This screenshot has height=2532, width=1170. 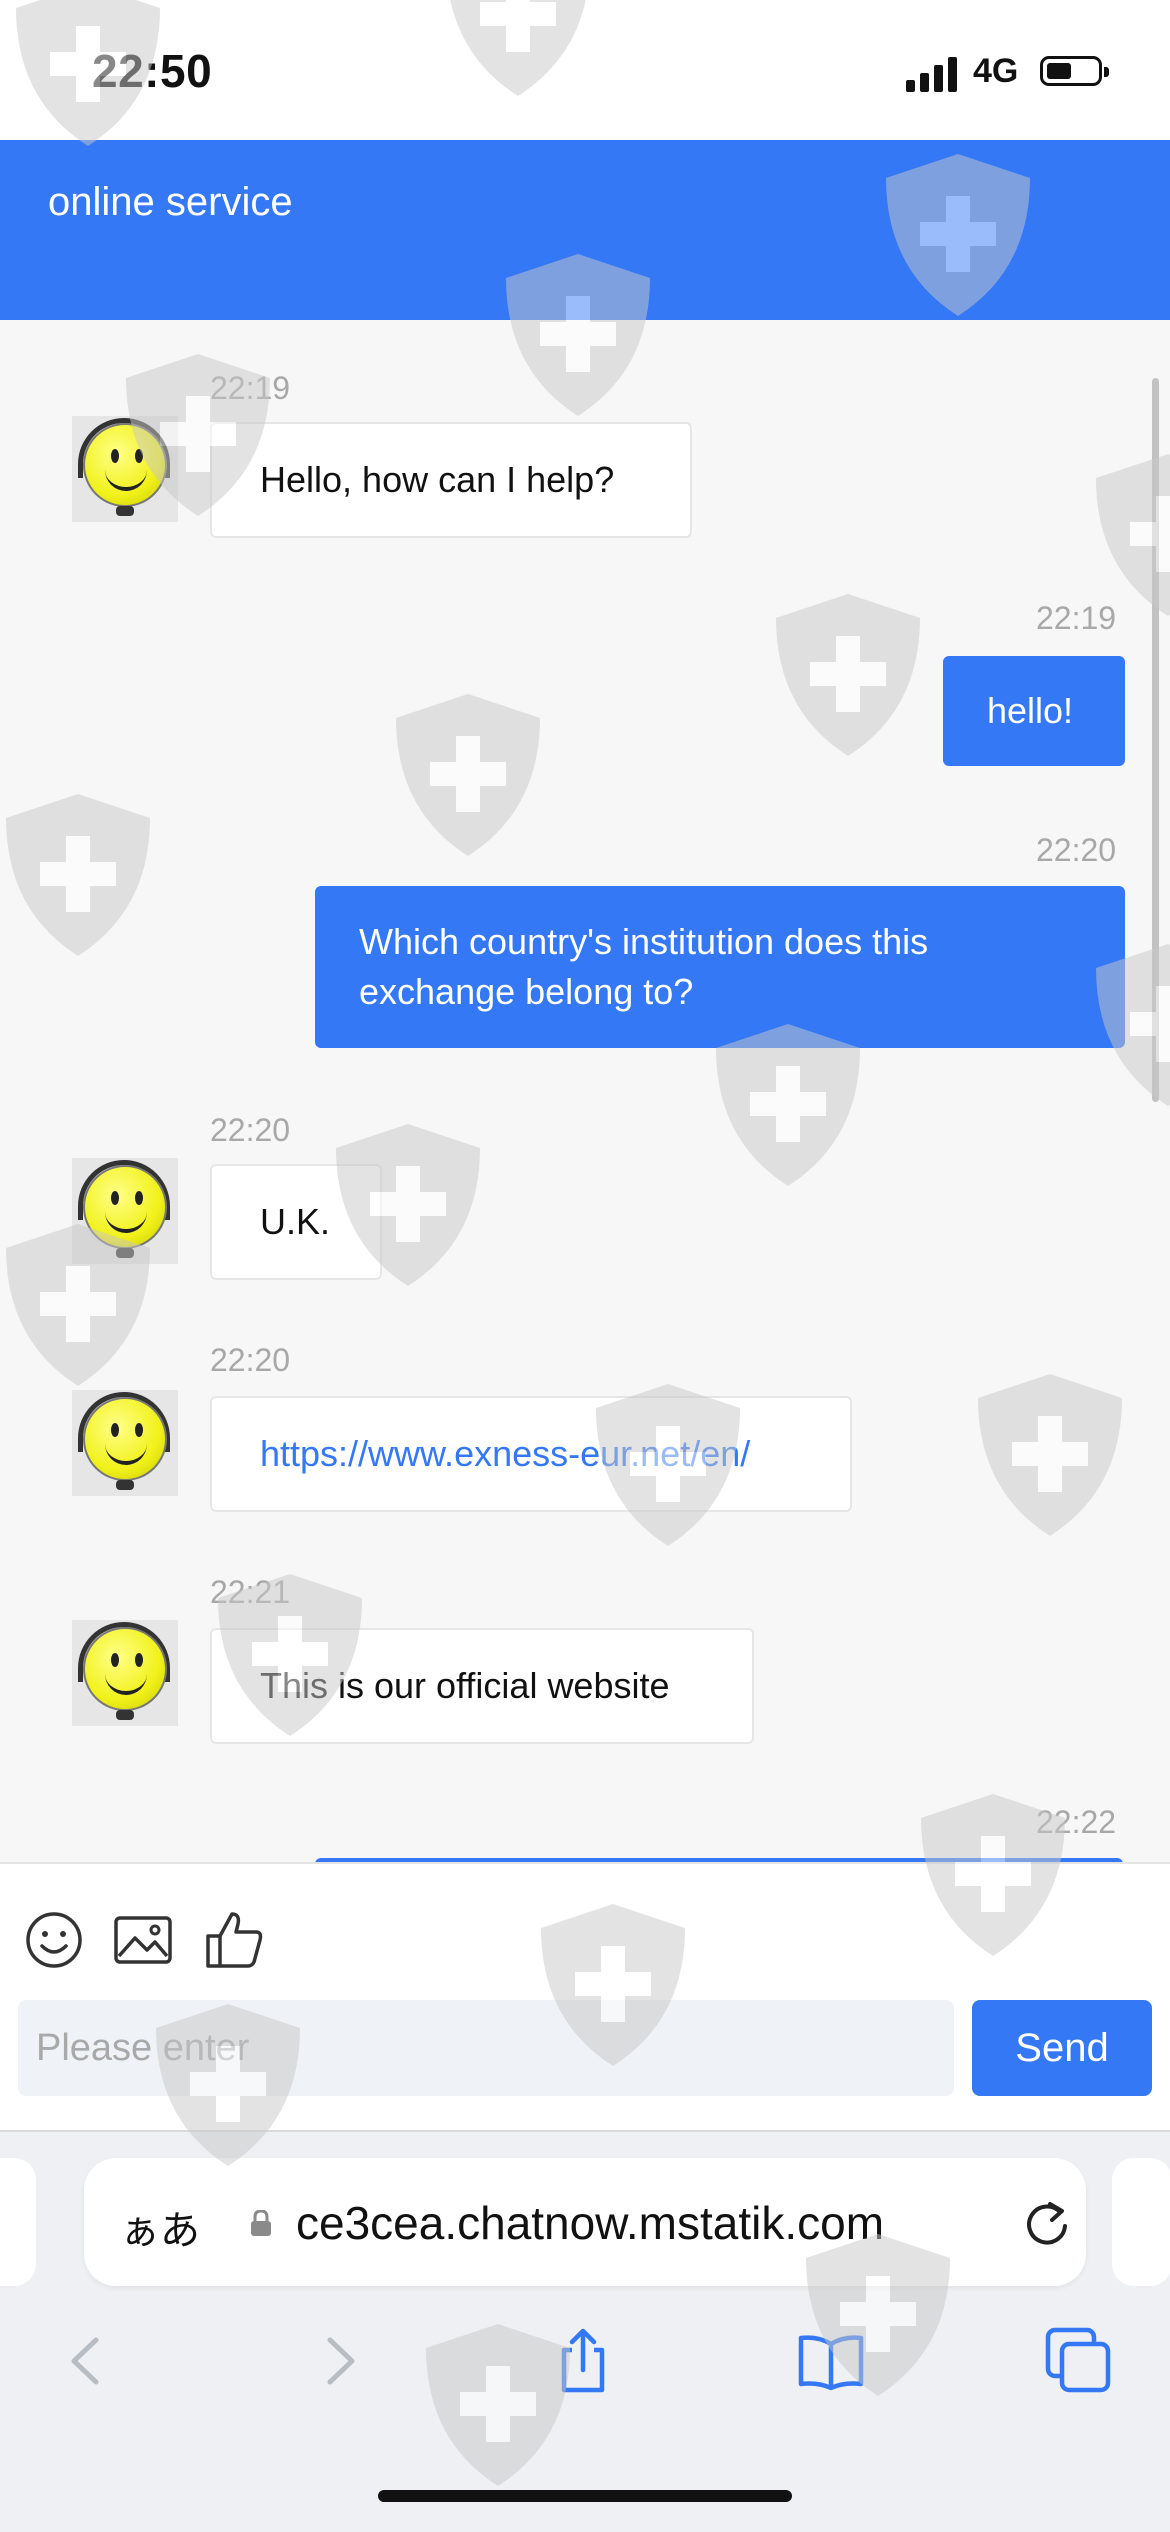 What do you see at coordinates (831, 2361) in the screenshot?
I see `bookmarks-icon` at bounding box center [831, 2361].